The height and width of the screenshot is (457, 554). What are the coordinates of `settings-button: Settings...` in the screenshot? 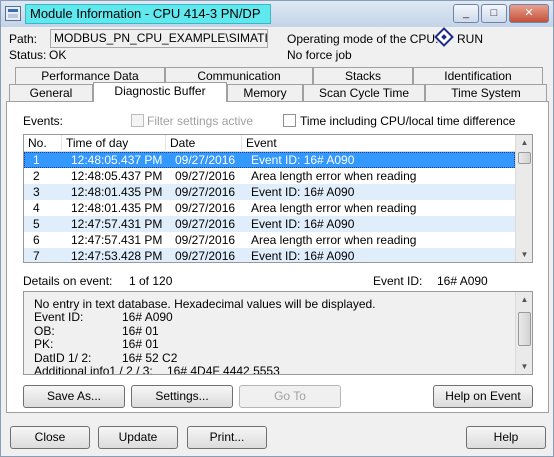 It's located at (182, 396).